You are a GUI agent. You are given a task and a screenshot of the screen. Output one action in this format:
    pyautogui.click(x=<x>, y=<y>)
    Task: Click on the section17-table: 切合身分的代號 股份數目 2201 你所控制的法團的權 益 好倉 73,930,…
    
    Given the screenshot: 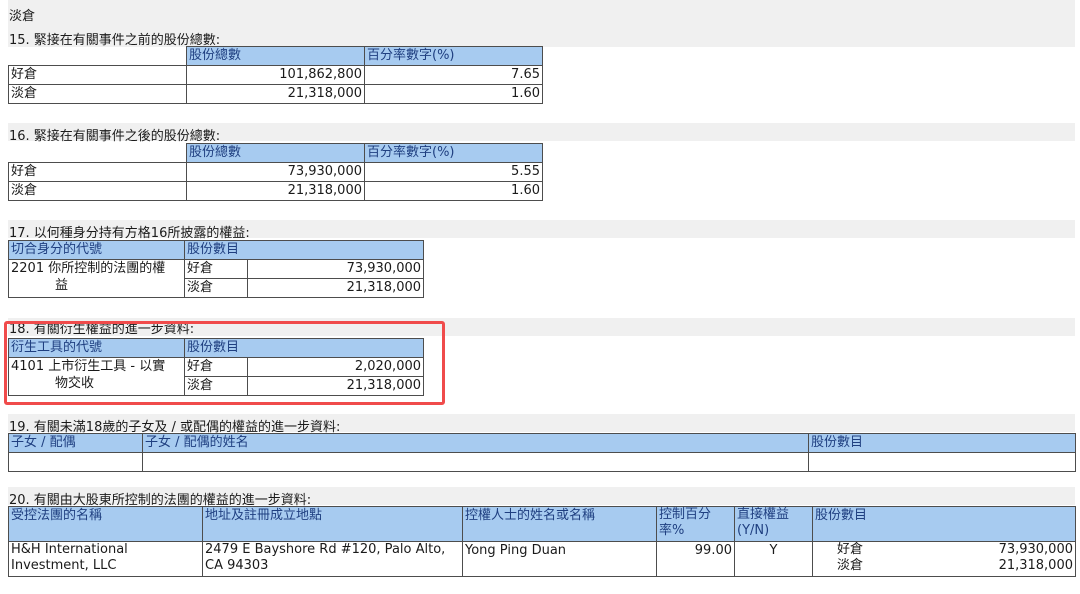 What is the action you would take?
    pyautogui.click(x=216, y=269)
    